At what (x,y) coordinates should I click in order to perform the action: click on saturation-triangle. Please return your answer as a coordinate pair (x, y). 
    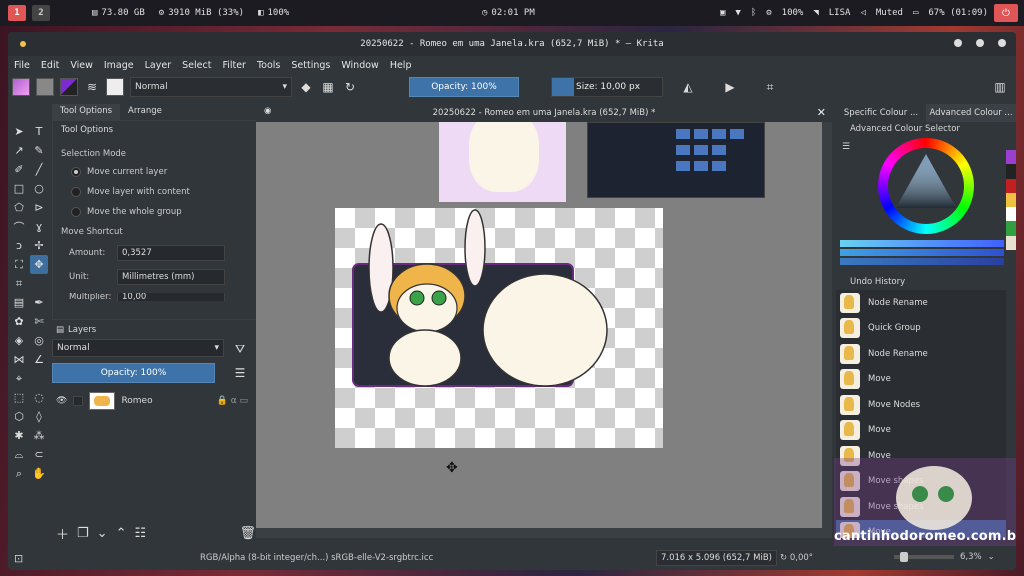
    Looking at the image, I should click on (926, 182).